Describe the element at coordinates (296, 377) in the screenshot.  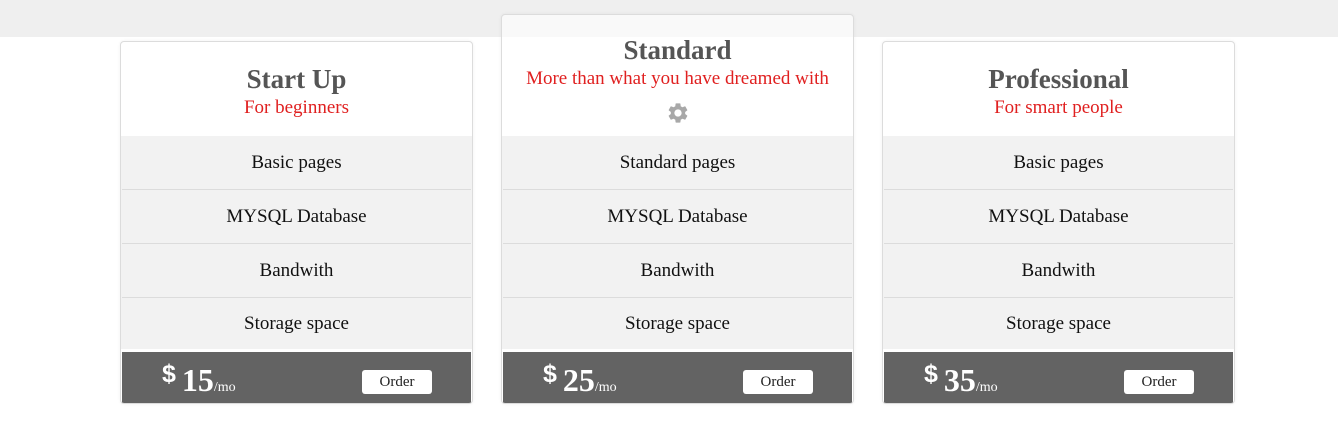
I see `card-footer: $15/mo Order` at that location.